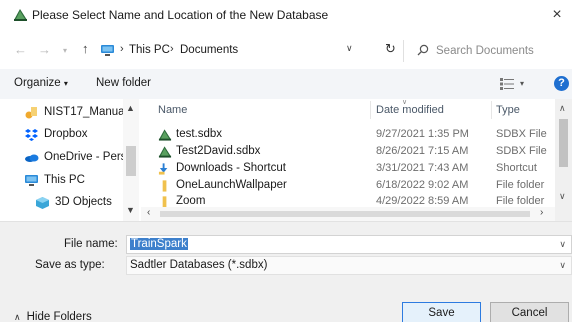 The height and width of the screenshot is (322, 572). Describe the element at coordinates (37, 83) in the screenshot. I see `organize-label: Organize` at that location.